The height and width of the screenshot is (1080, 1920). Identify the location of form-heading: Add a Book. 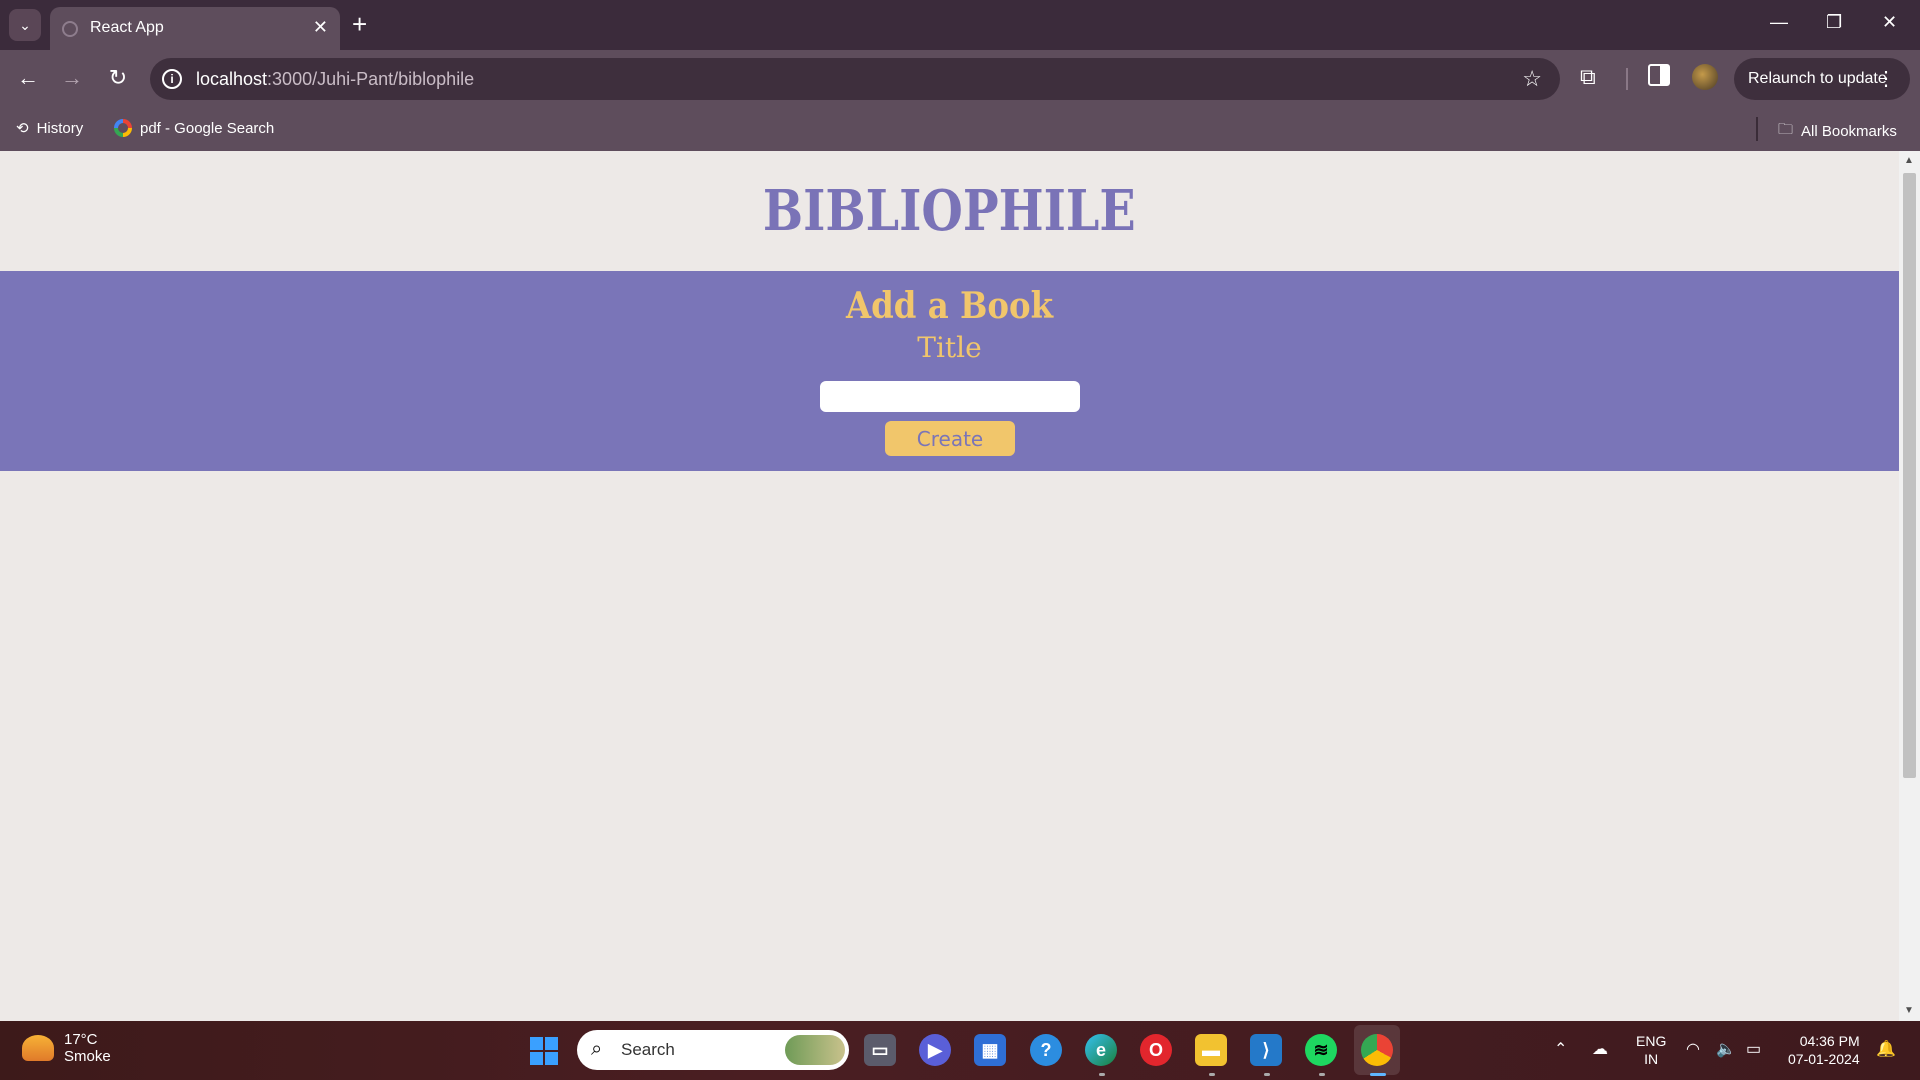
(949, 306).